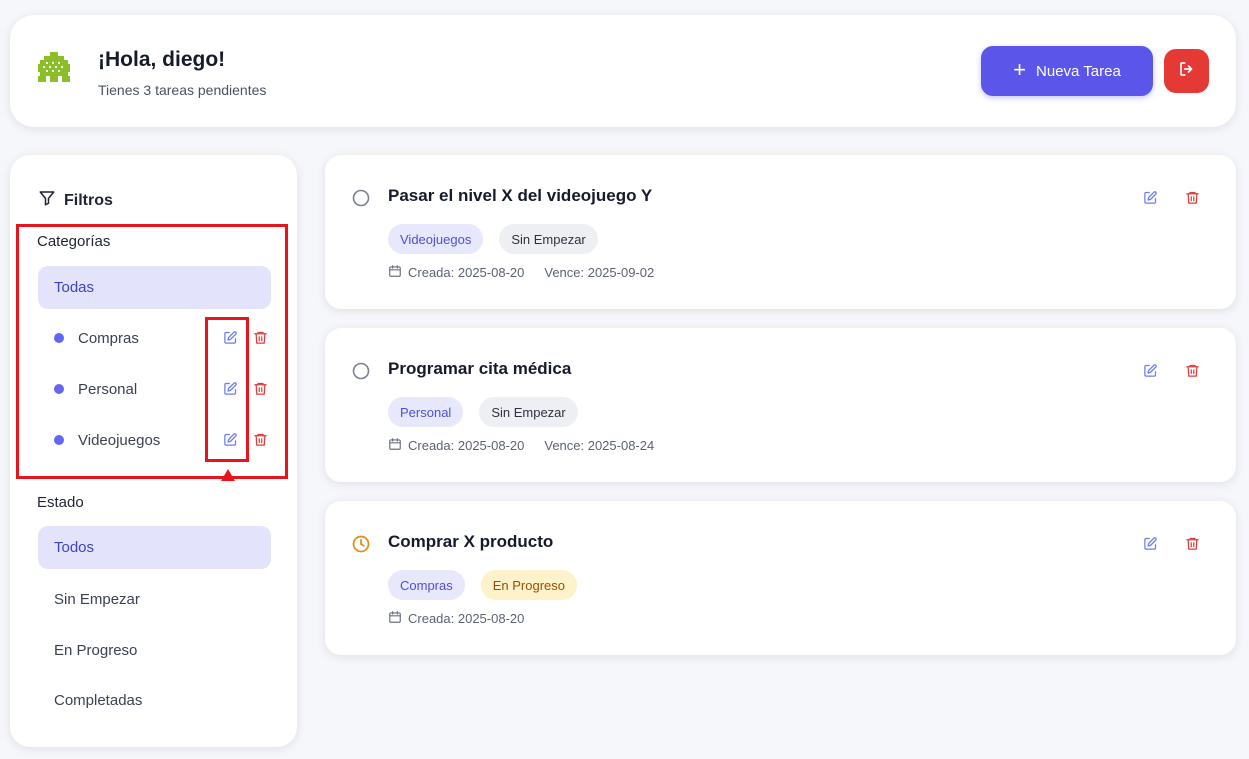 The height and width of the screenshot is (759, 1249). What do you see at coordinates (426, 412) in the screenshot?
I see `category-badge: Personal` at bounding box center [426, 412].